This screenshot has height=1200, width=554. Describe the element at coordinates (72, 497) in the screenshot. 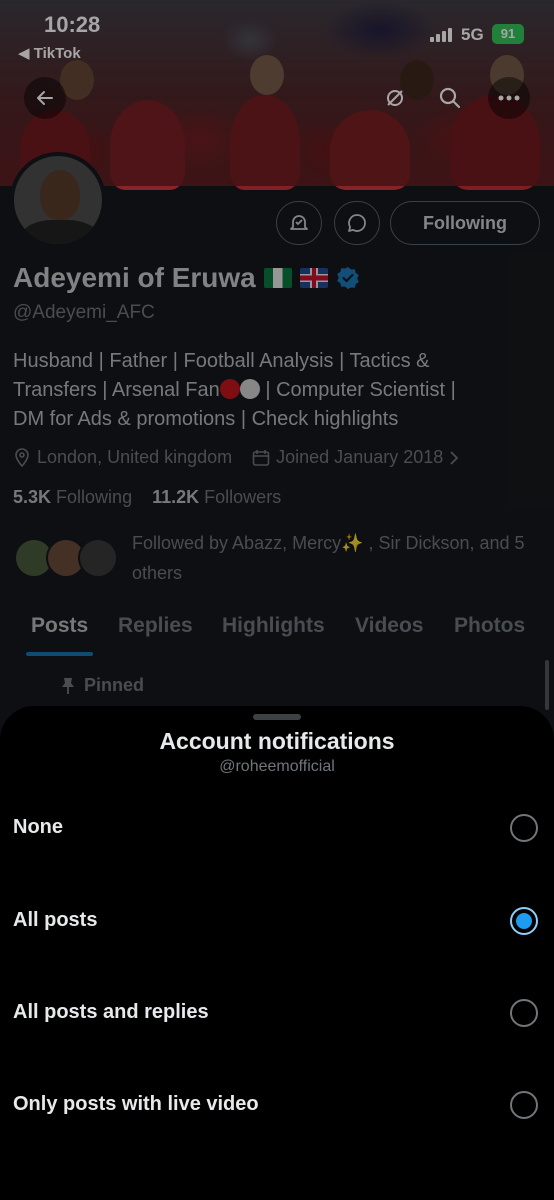

I see `following-count-link: 5.3K Following` at that location.